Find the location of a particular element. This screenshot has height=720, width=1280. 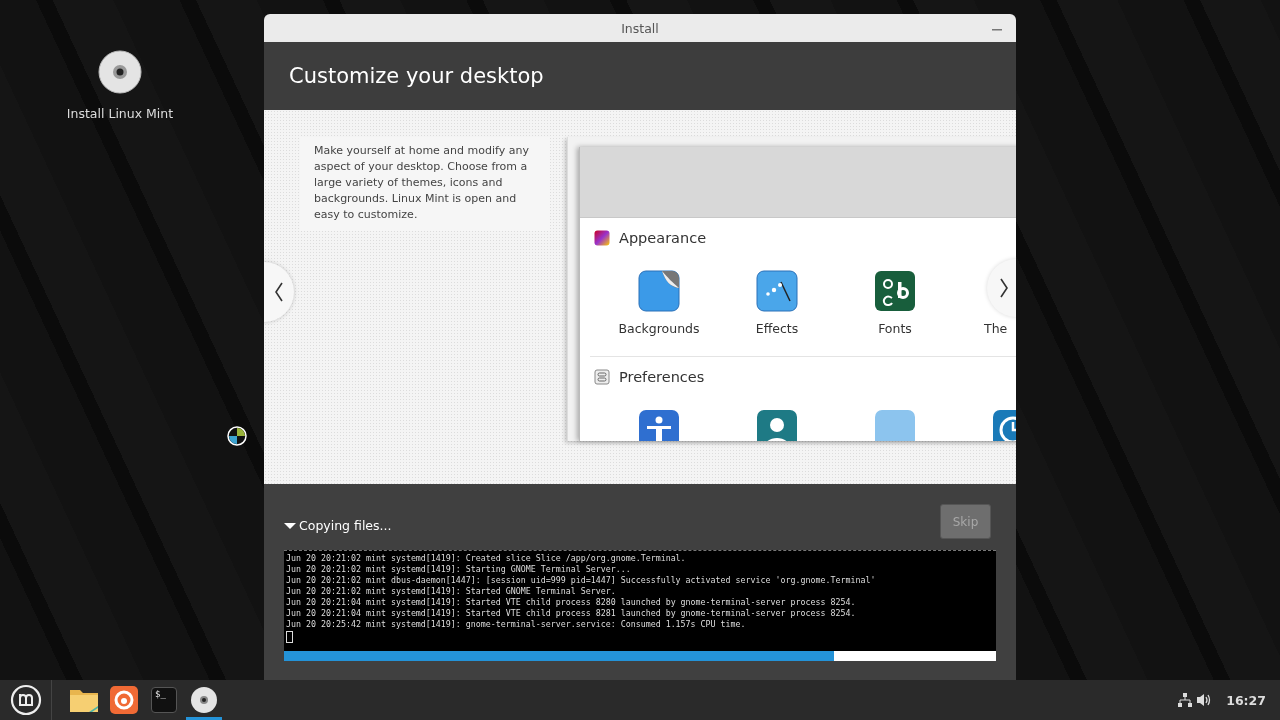

terminal-icon: $_ is located at coordinates (164, 700).